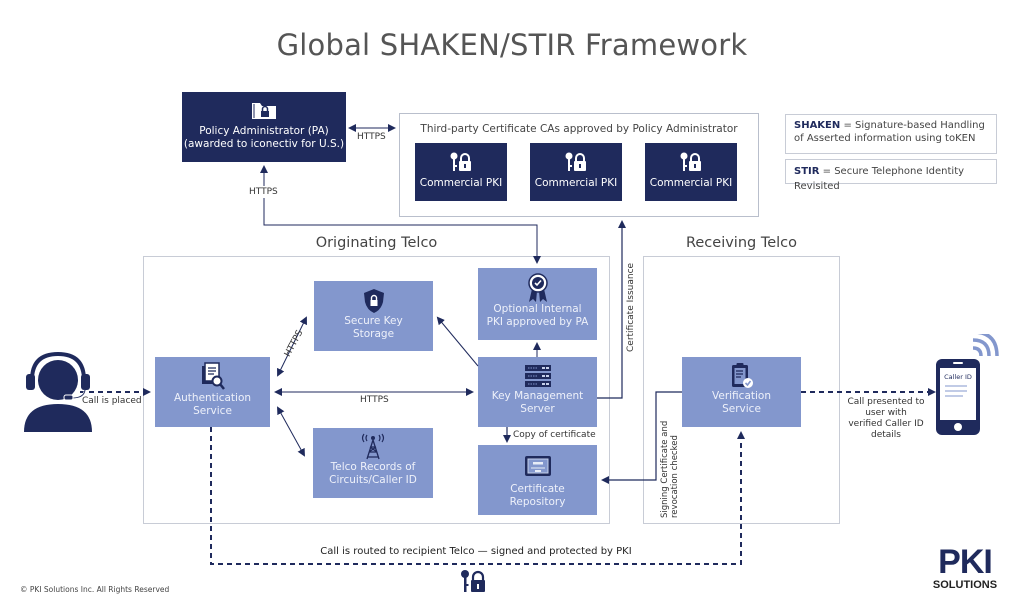 This screenshot has height=613, width=1024. I want to click on copyright-text: © PKI Solutions Inc. All Rights Reserved, so click(95, 589).